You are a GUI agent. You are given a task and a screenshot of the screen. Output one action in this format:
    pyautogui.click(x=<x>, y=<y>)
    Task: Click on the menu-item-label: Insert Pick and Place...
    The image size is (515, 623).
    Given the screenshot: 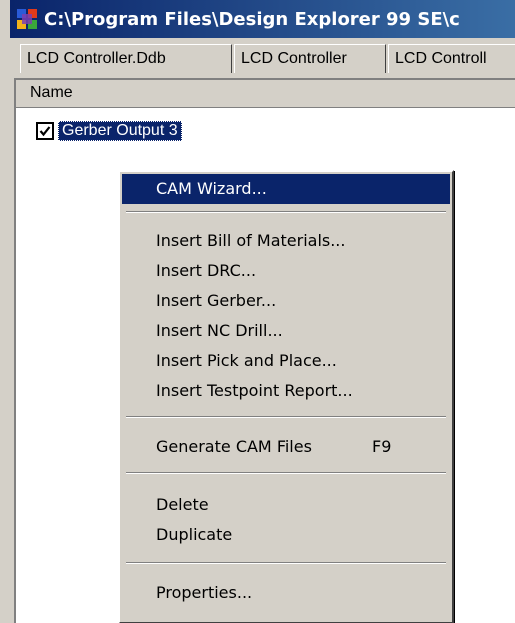 What is the action you would take?
    pyautogui.click(x=246, y=360)
    